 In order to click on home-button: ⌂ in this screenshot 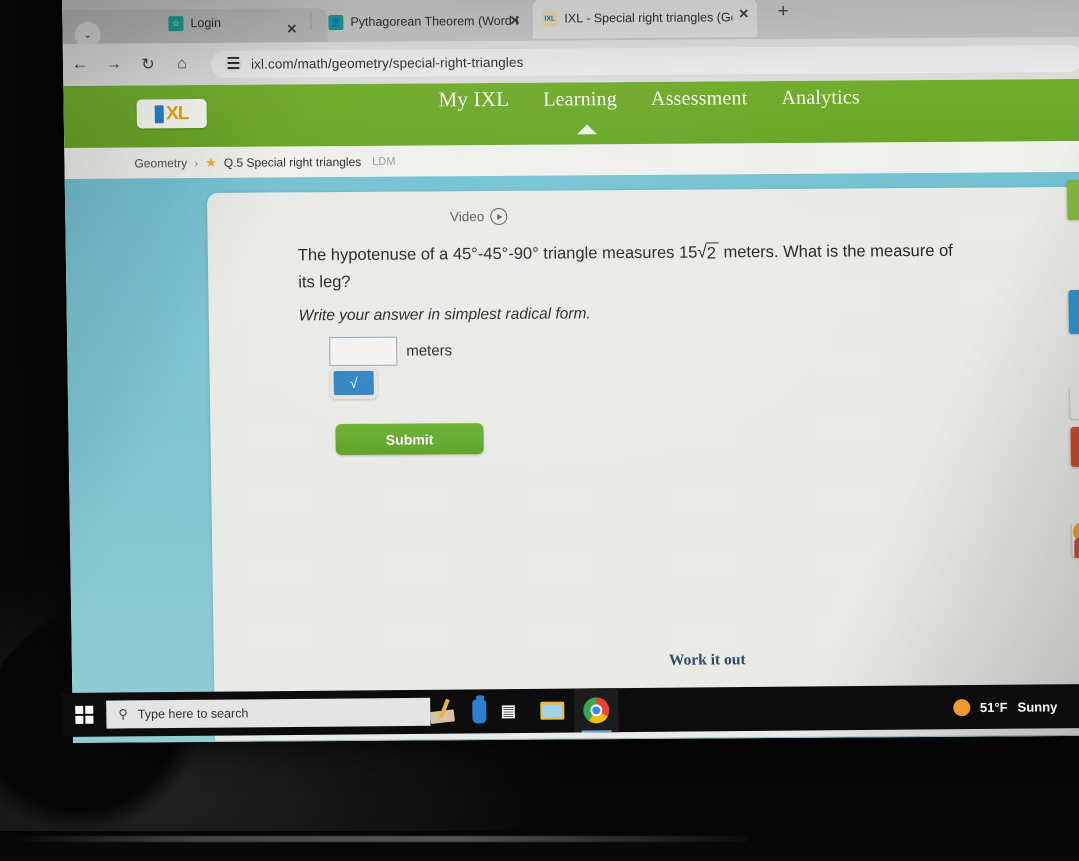, I will do `click(182, 64)`.